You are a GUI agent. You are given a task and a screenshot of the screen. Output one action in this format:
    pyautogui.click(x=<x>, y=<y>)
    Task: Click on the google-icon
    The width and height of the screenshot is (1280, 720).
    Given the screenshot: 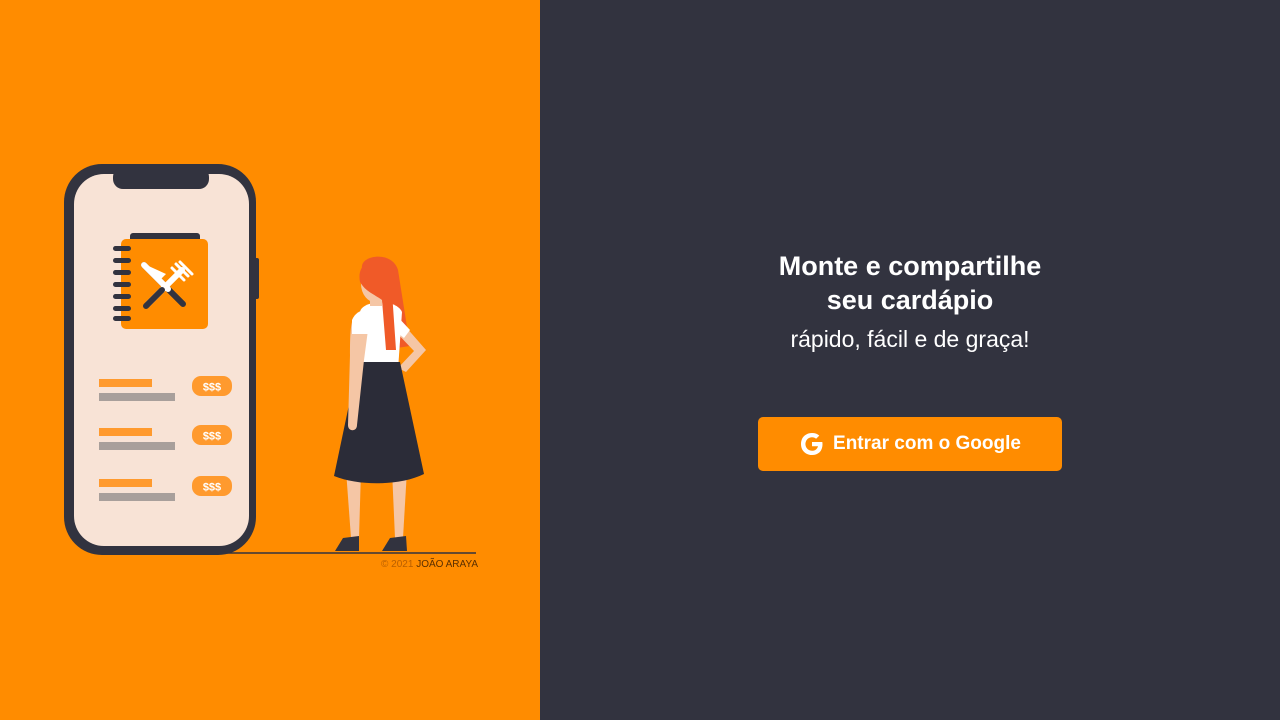 What is the action you would take?
    pyautogui.click(x=812, y=444)
    